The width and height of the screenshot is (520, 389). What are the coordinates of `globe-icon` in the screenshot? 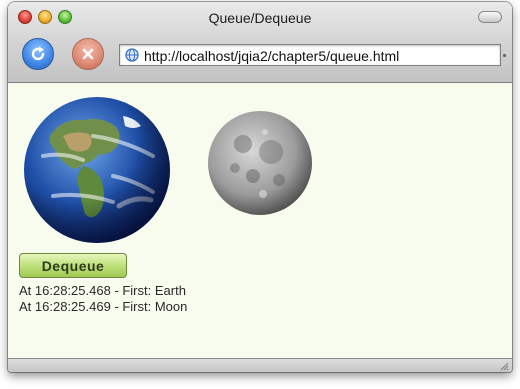 It's located at (132, 55).